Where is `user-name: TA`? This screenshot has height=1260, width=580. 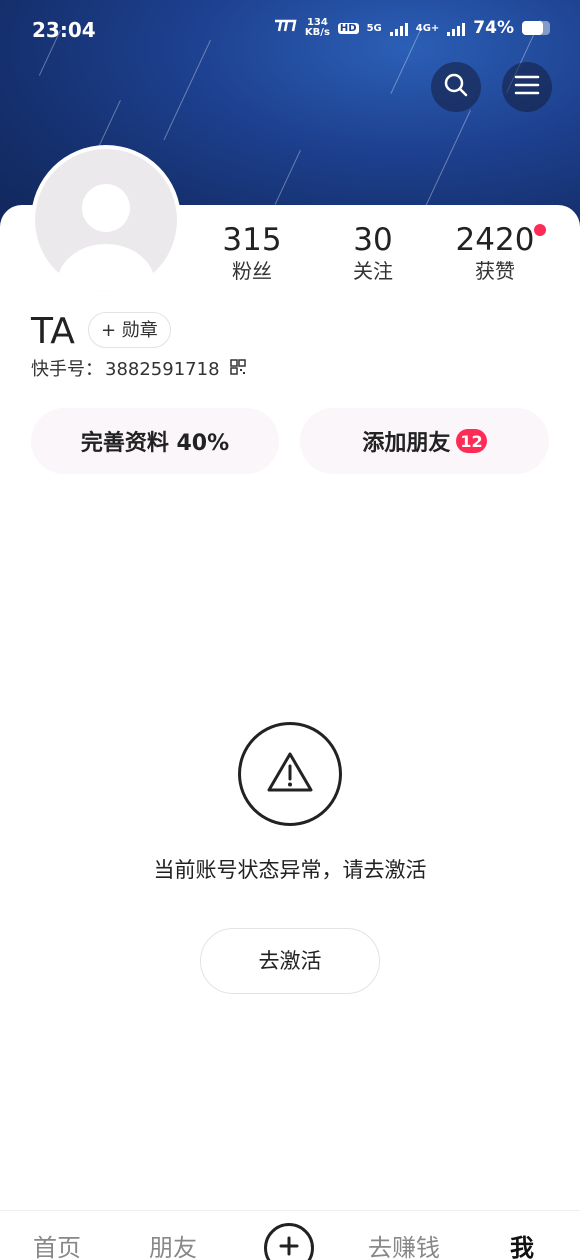 user-name: TA is located at coordinates (53, 331).